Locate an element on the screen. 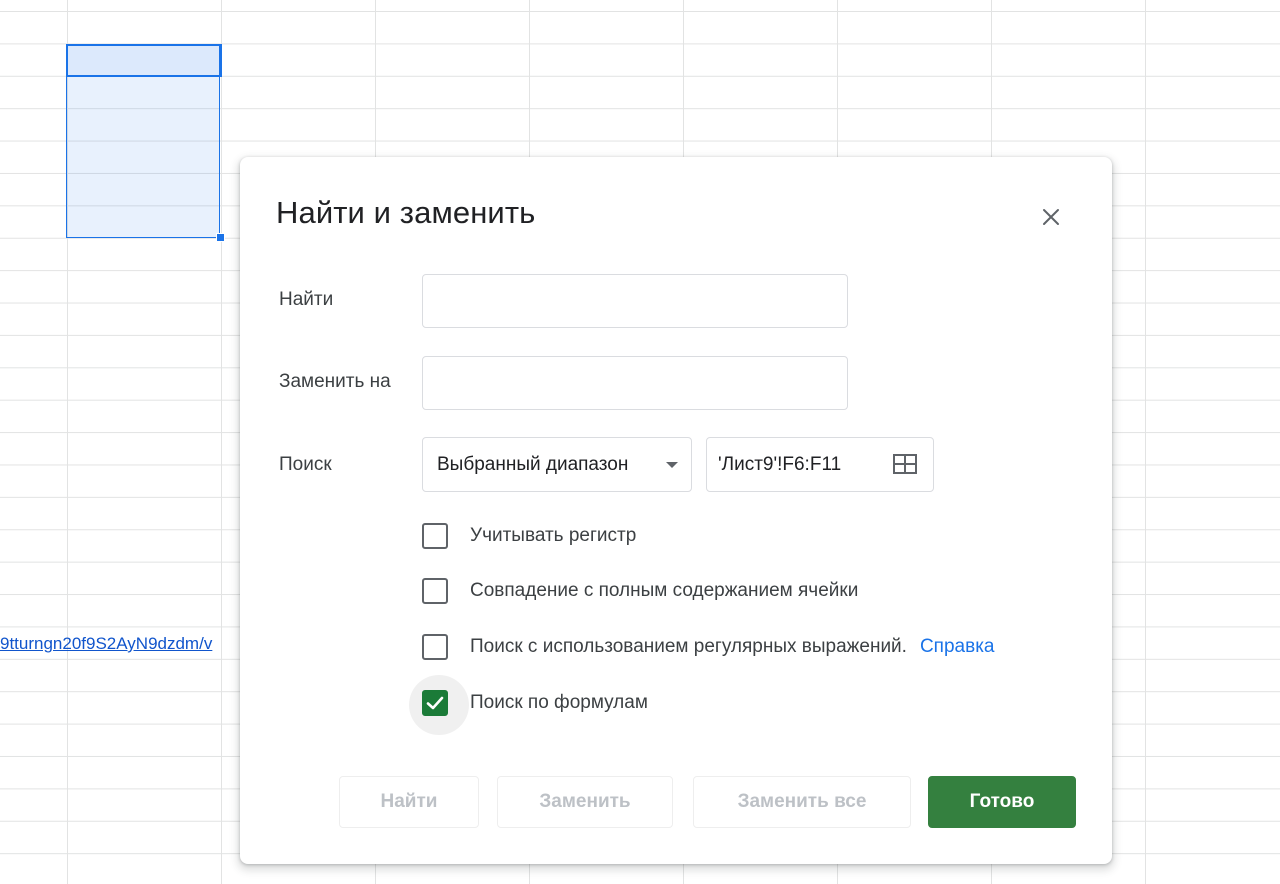 The width and height of the screenshot is (1280, 884). search-scope-dropdown: Выбранный диапазон is located at coordinates (557, 464).